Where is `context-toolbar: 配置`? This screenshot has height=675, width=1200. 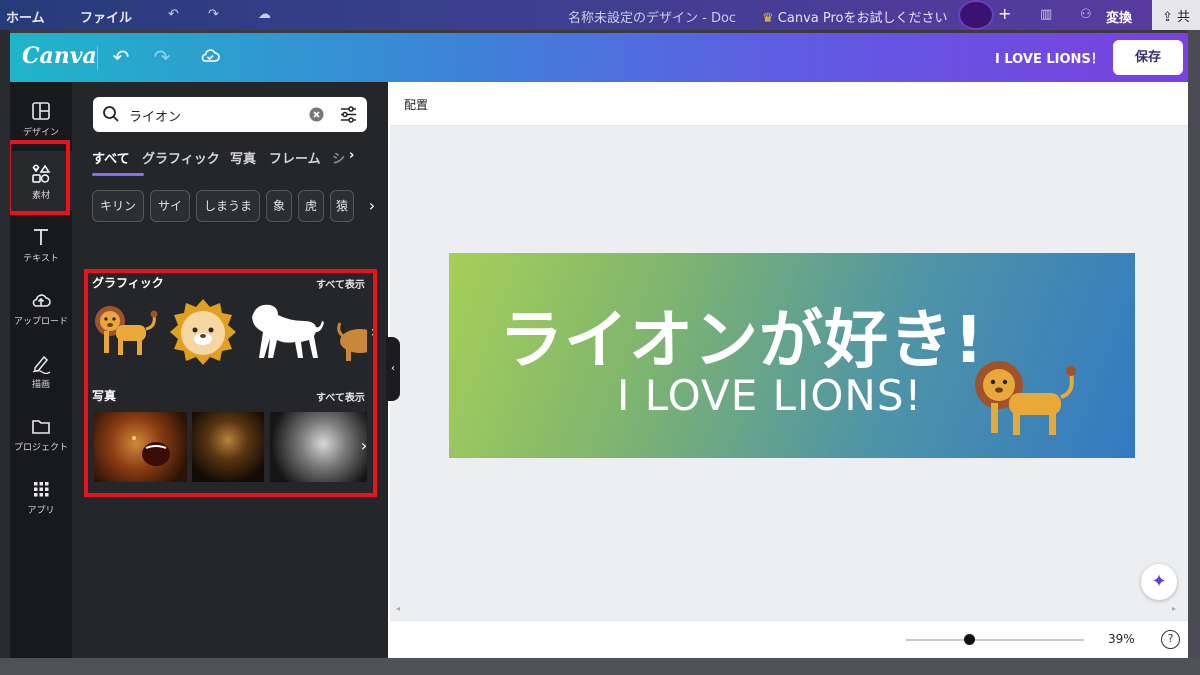 context-toolbar: 配置 is located at coordinates (789, 104).